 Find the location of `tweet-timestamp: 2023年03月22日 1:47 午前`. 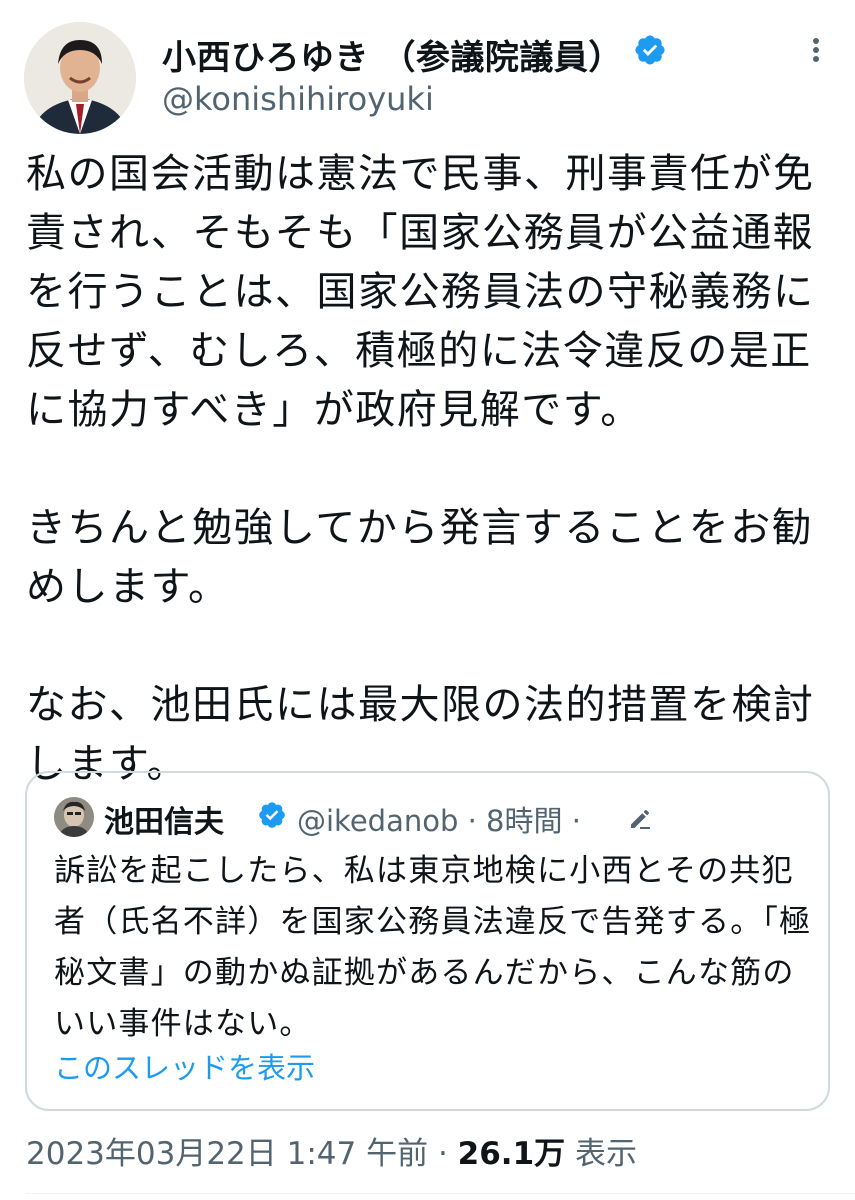

tweet-timestamp: 2023年03月22日 1:47 午前 is located at coordinates (227, 1154).